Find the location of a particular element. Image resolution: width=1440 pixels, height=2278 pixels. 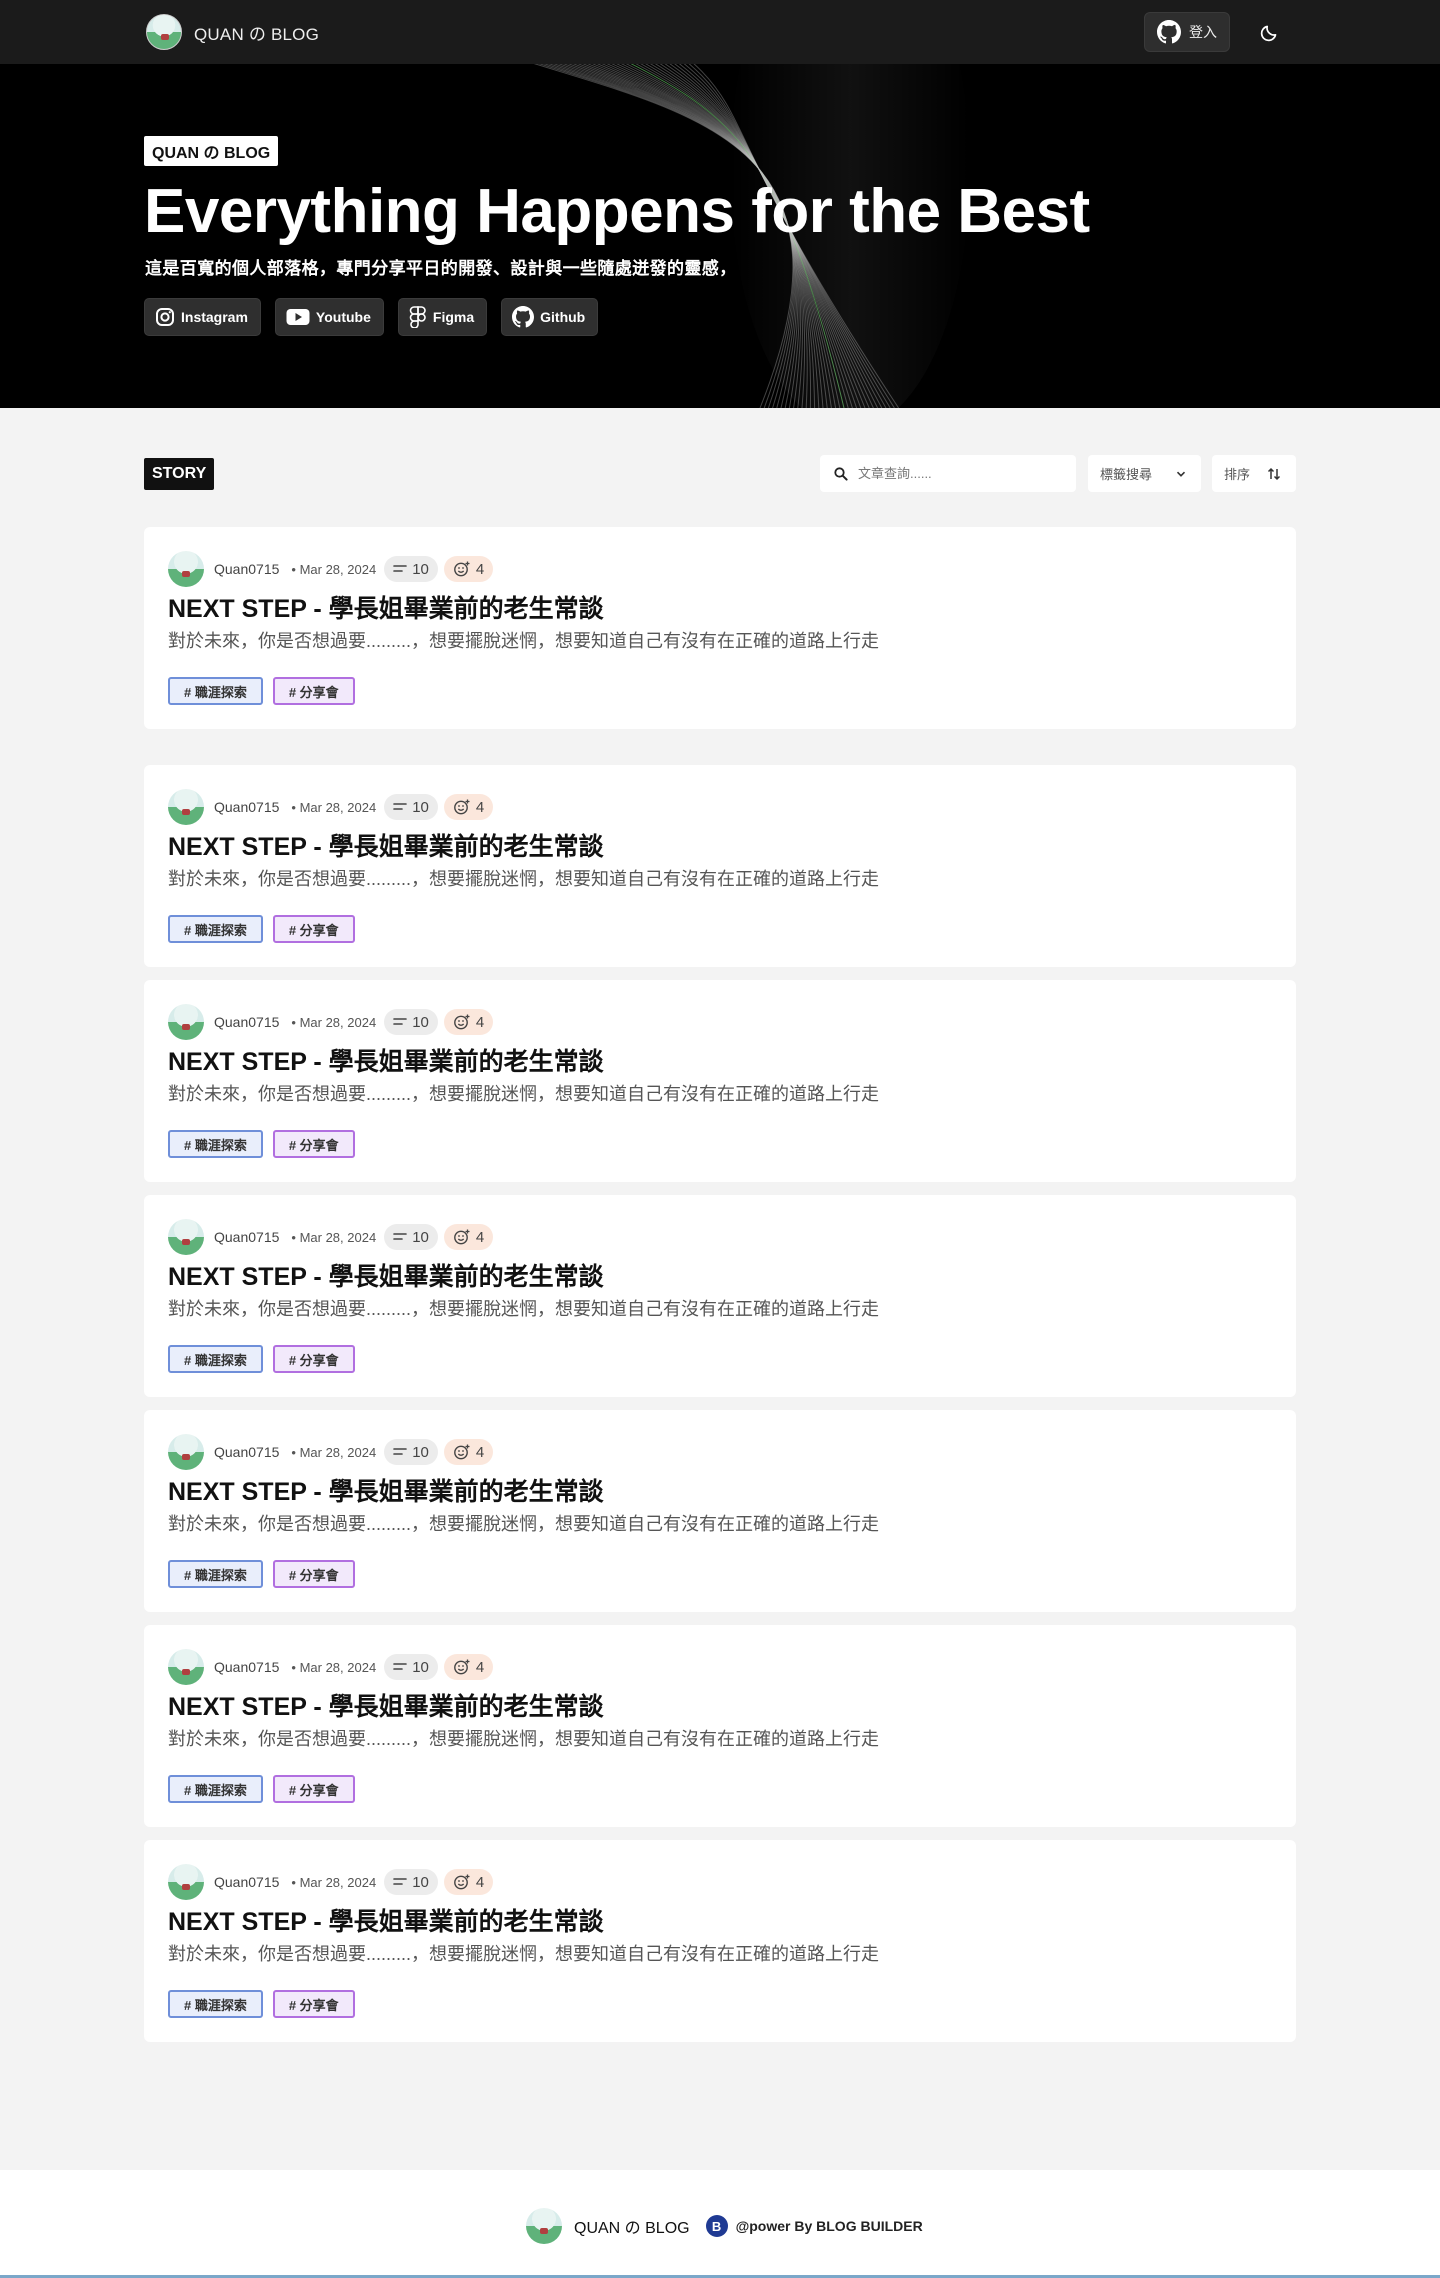

footer-content: QUAN の BLOG B @power By BLOG BUILDER is located at coordinates (724, 2226).